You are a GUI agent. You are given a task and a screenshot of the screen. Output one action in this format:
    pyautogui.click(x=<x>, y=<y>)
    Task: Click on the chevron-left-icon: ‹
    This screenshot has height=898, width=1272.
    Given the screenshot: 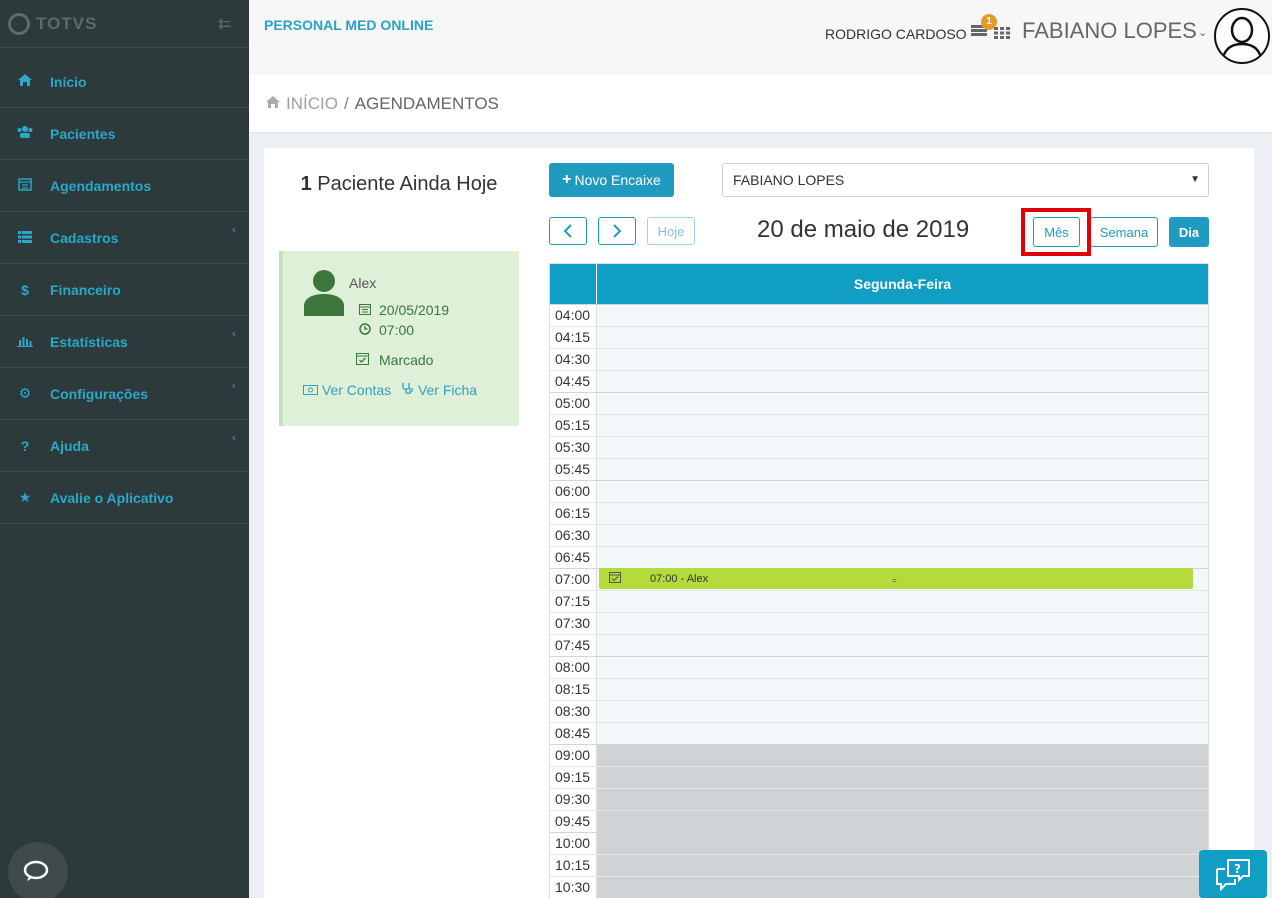 What is the action you would take?
    pyautogui.click(x=234, y=230)
    